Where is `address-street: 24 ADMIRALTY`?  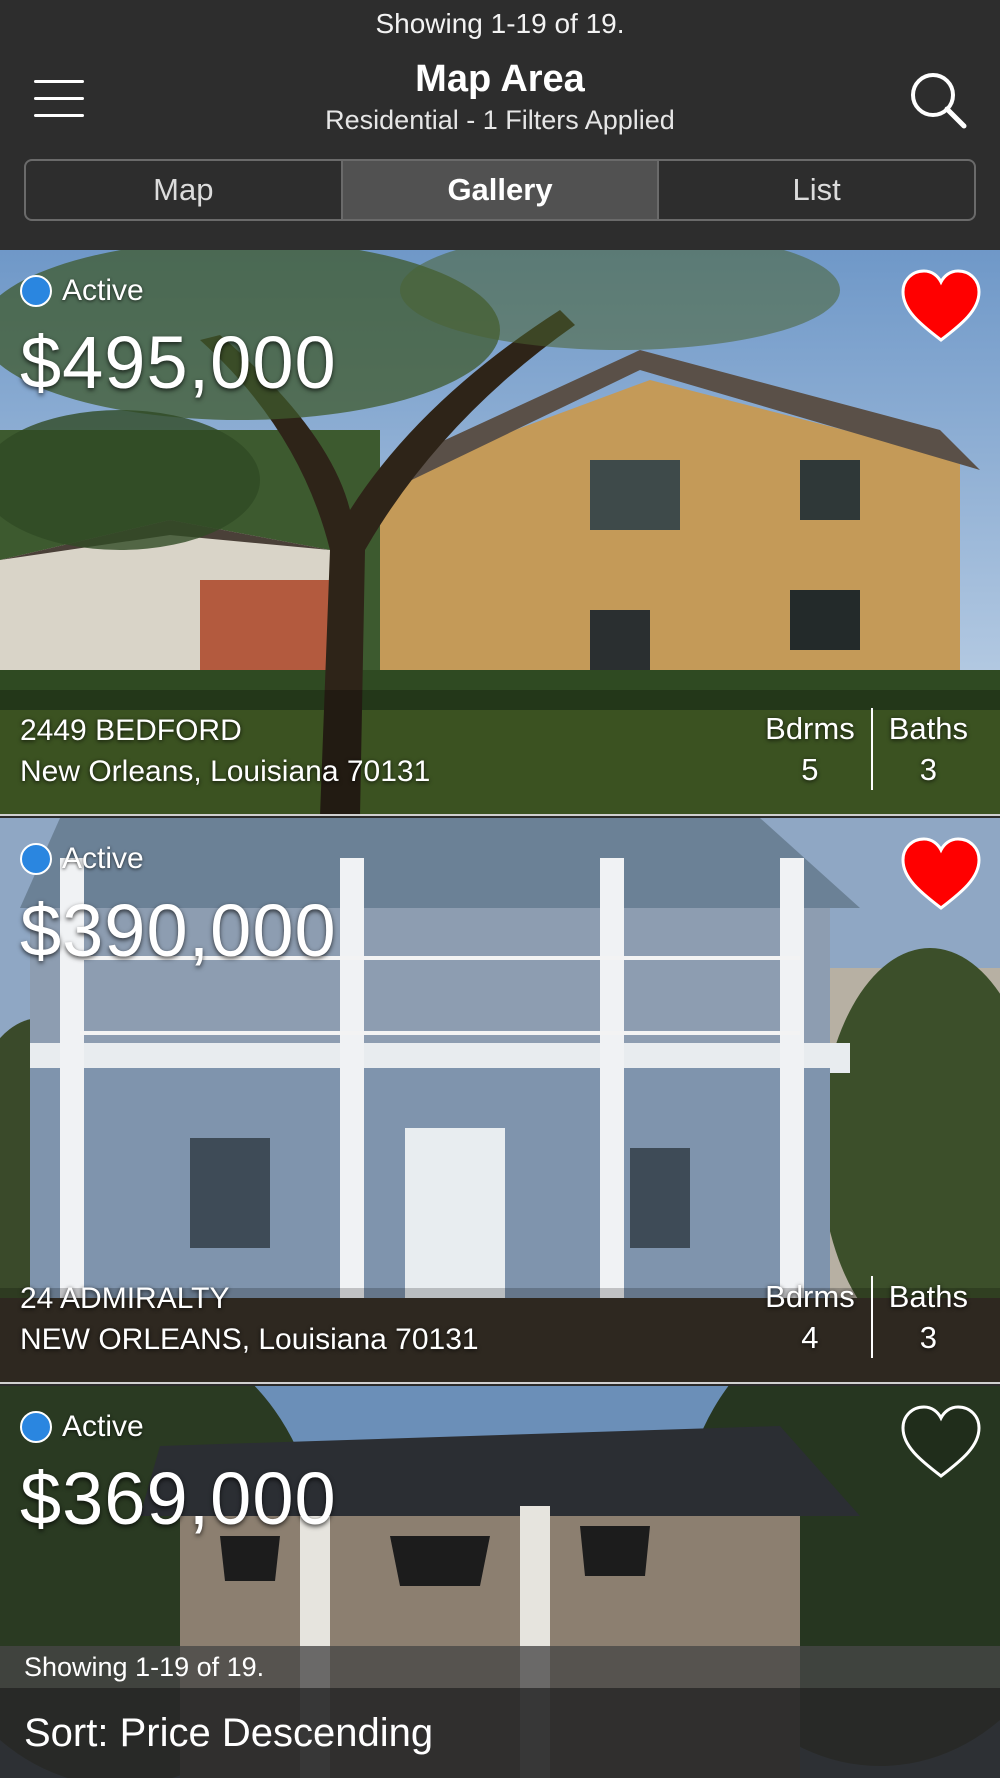
address-street: 24 ADMIRALTY is located at coordinates (125, 1298).